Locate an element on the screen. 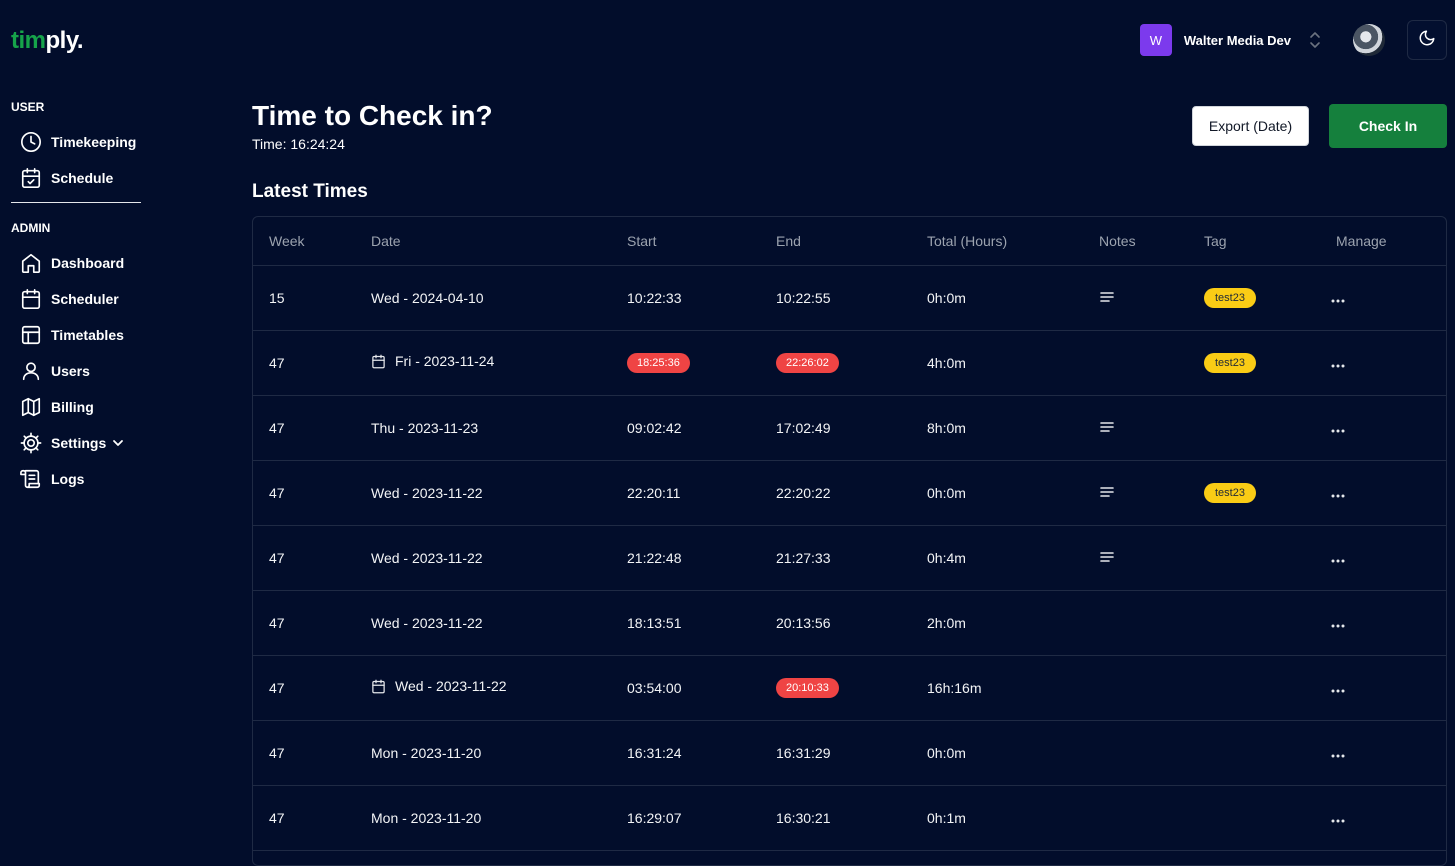  sidebar-item-timetables: Timetables is located at coordinates (75, 335).